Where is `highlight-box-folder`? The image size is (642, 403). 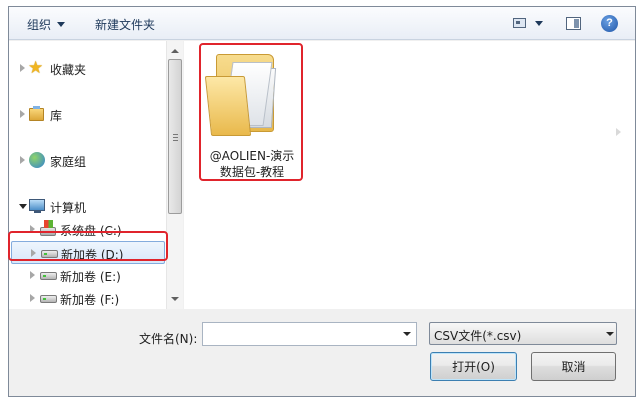
highlight-box-folder is located at coordinates (251, 112).